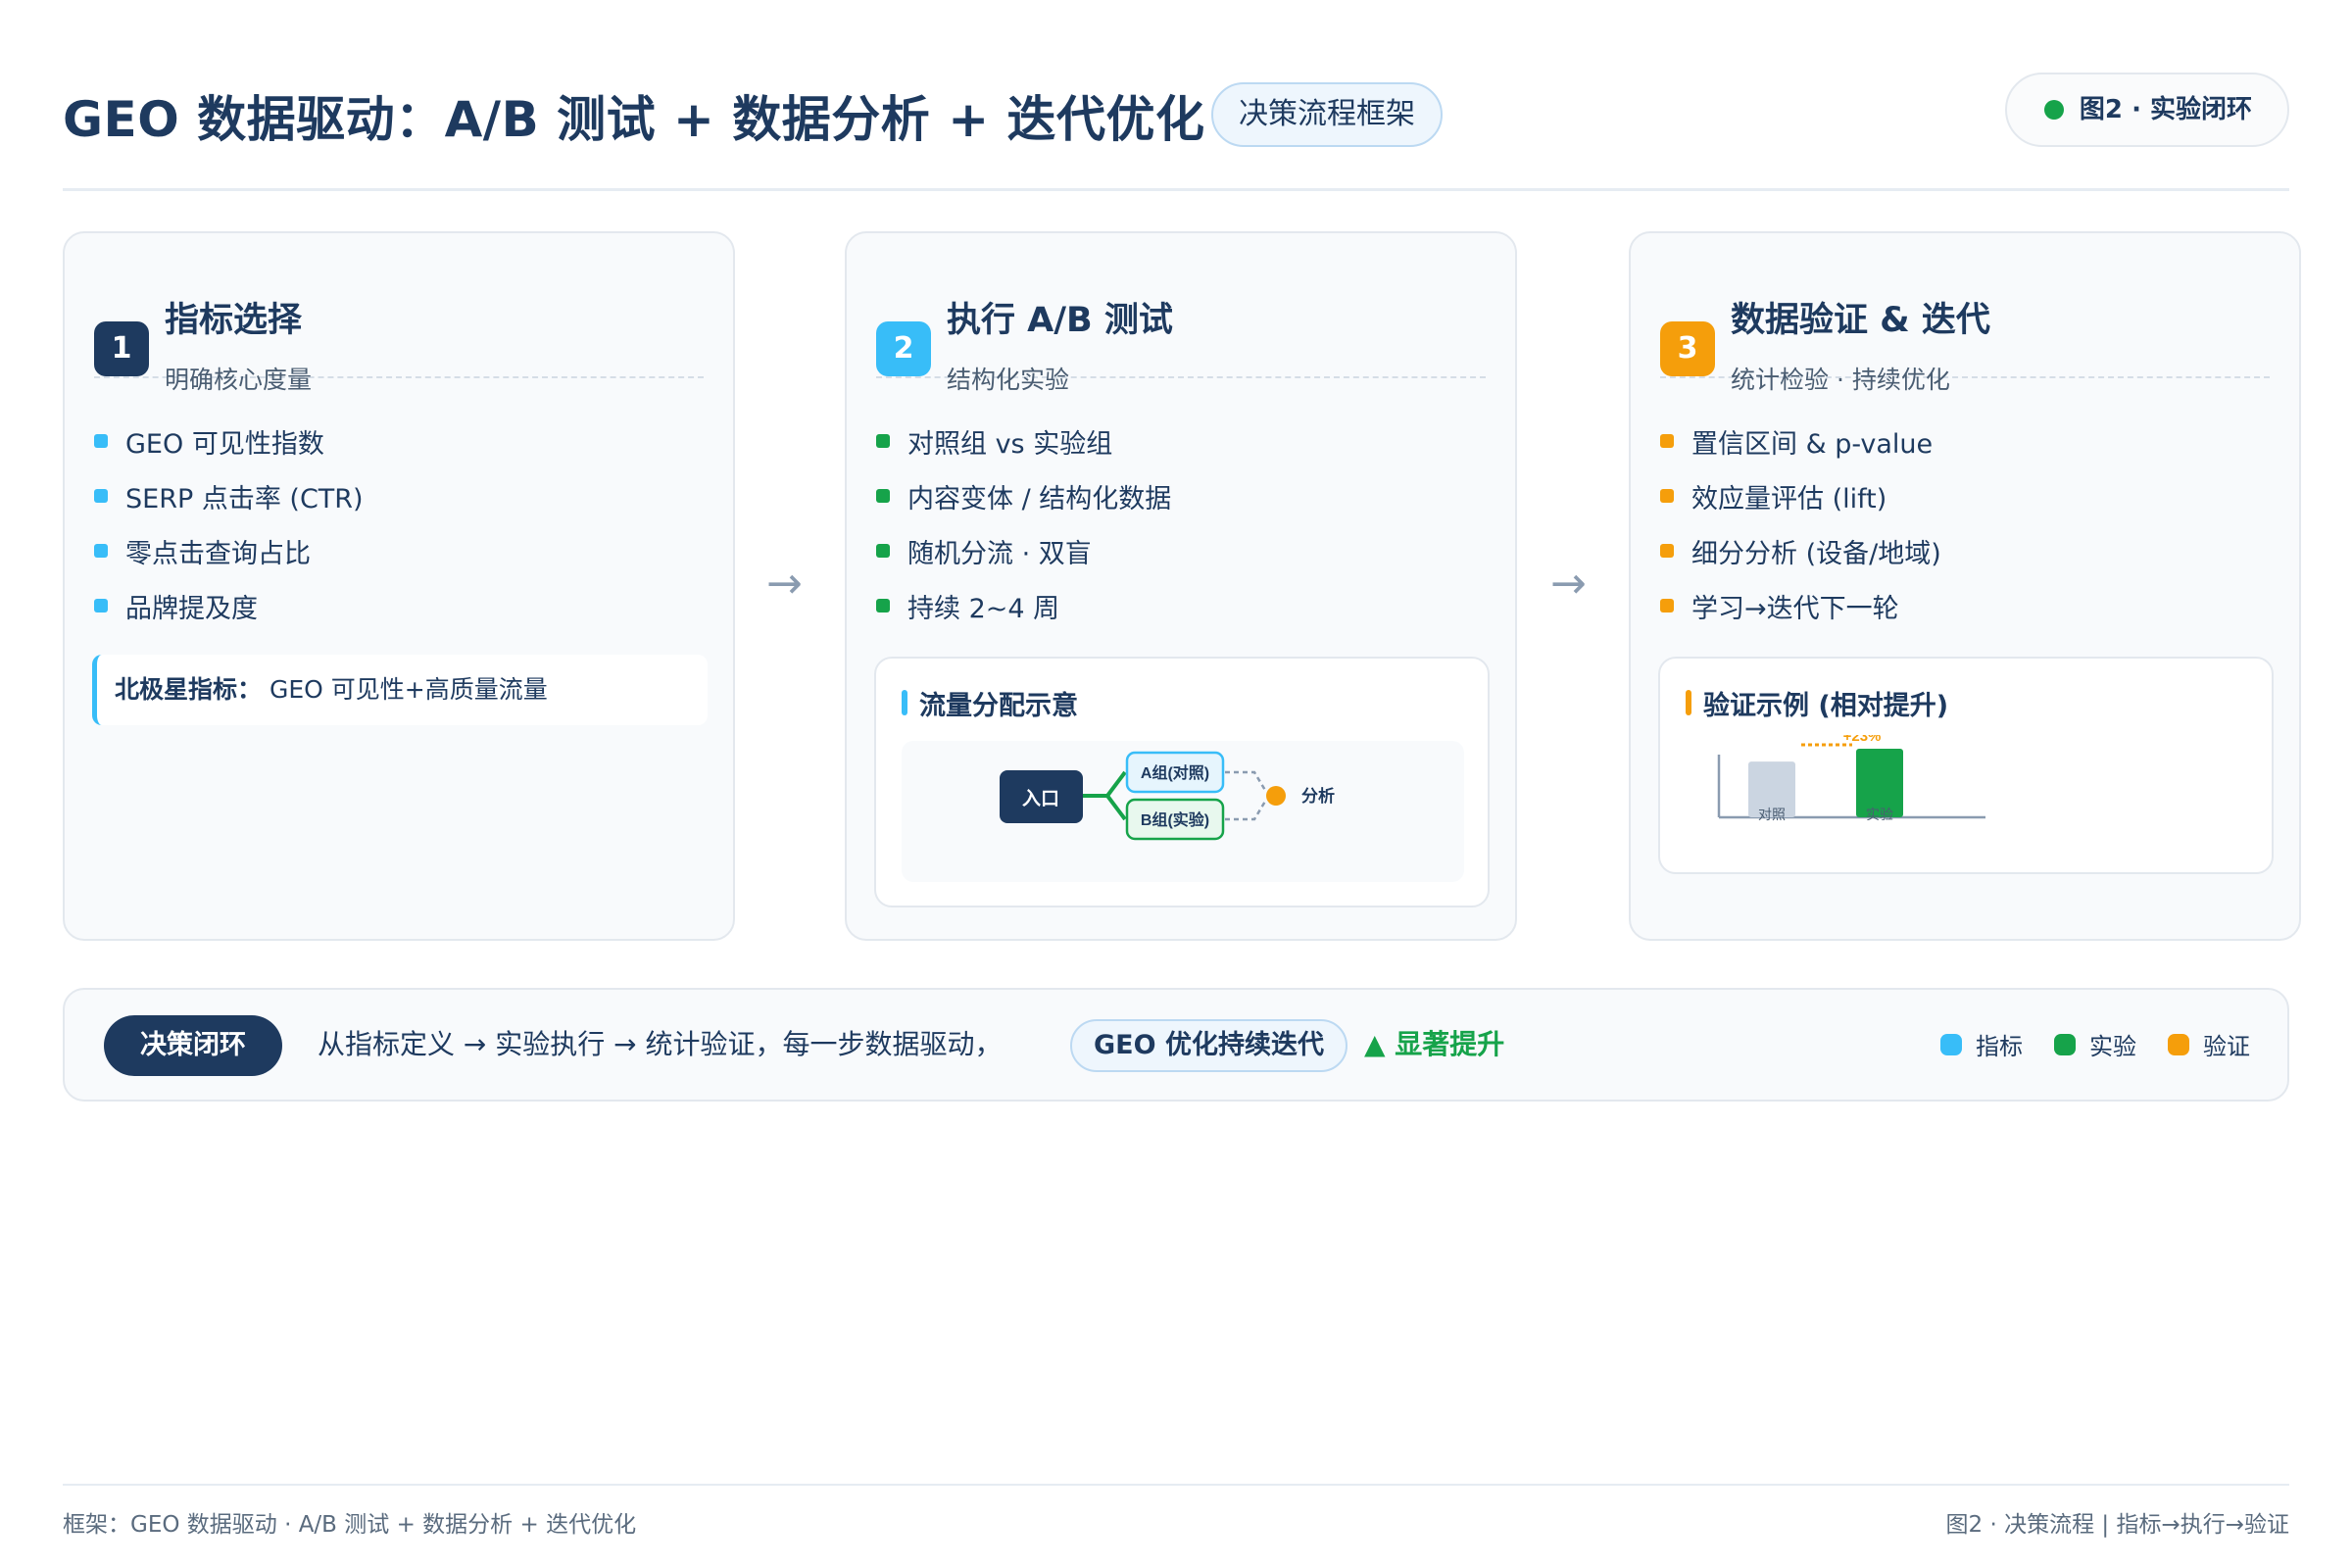 The image size is (2352, 1568). I want to click on list-item: 随机分流 · 双盲, so click(1023, 550).